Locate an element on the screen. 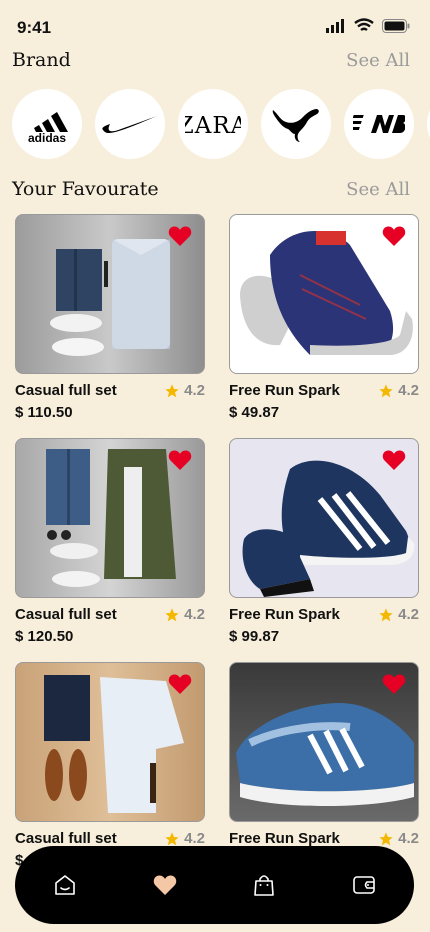 This screenshot has width=430, height=932. brand-carousel: adidas ZARA is located at coordinates (221, 124).